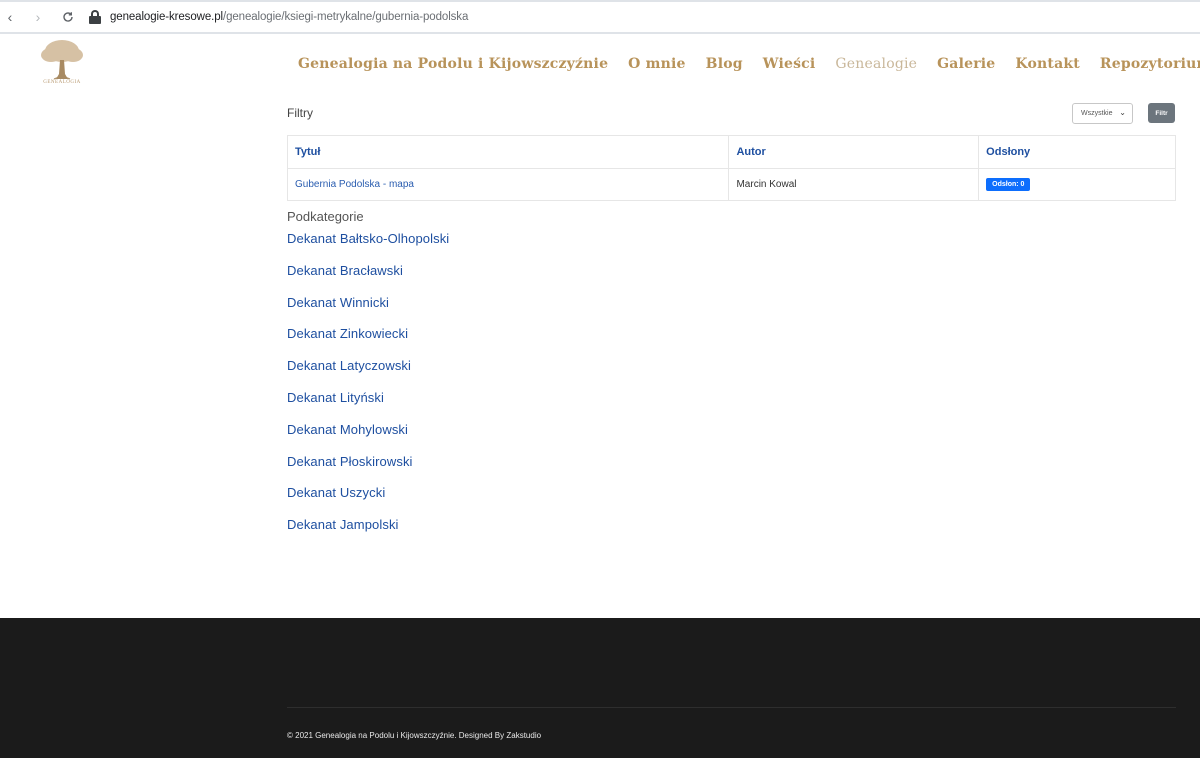 The image size is (1200, 758). I want to click on nav-item-genealogie: Genealogie, so click(876, 64).